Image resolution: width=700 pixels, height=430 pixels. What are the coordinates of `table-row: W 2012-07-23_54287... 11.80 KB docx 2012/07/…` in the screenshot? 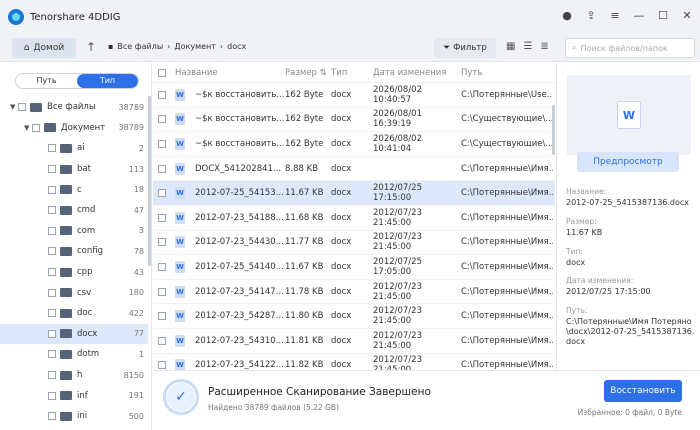 It's located at (354, 316).